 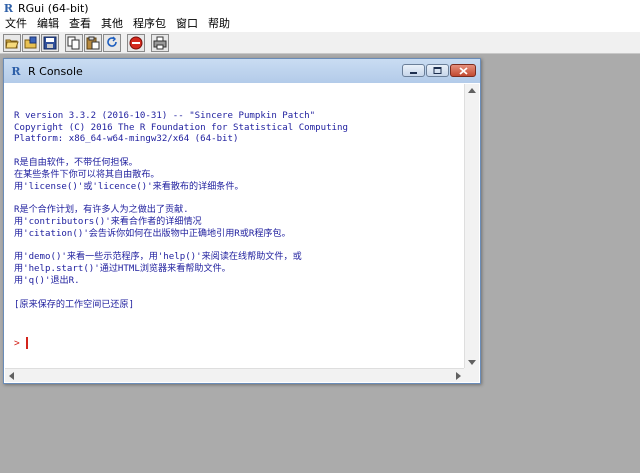 What do you see at coordinates (472, 90) in the screenshot?
I see `scroll-up-icon` at bounding box center [472, 90].